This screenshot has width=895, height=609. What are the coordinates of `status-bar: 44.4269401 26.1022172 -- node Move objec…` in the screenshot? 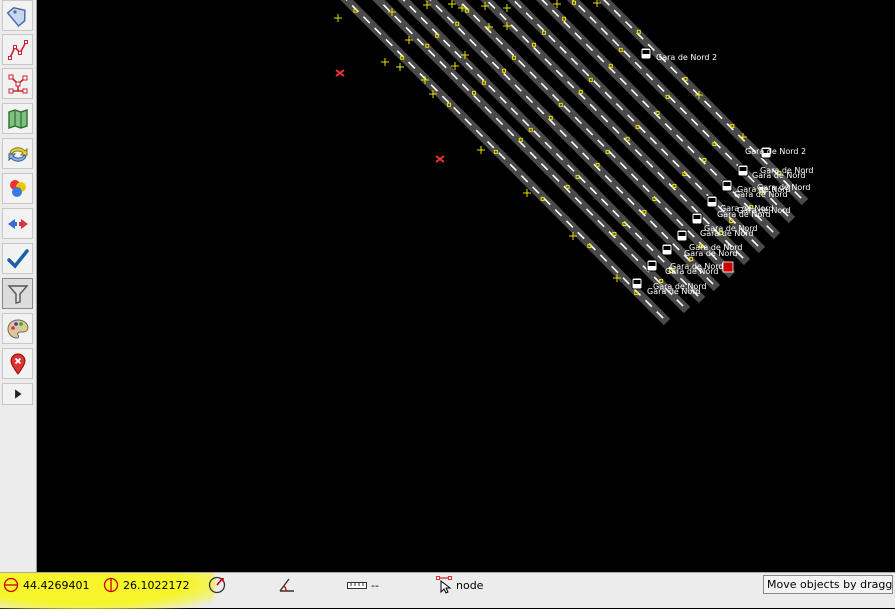 It's located at (447, 590).